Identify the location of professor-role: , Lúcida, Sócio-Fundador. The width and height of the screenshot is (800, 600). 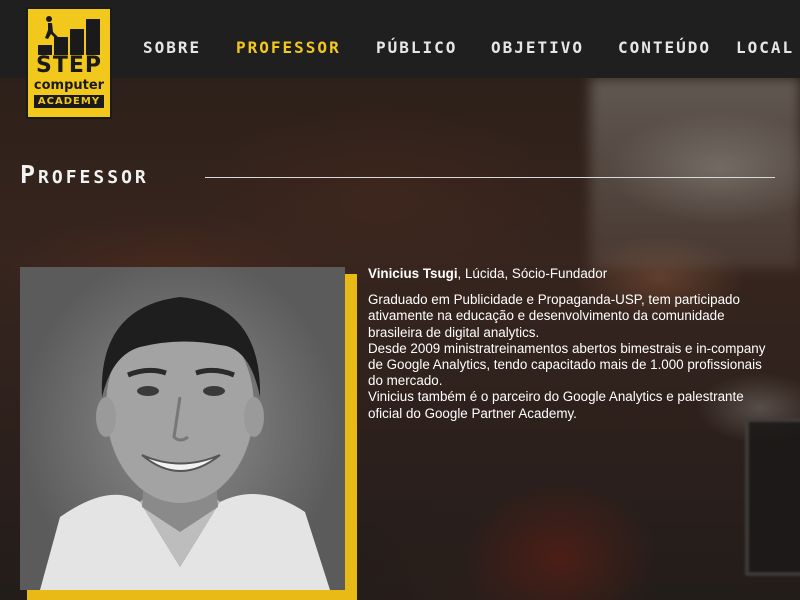
(532, 273).